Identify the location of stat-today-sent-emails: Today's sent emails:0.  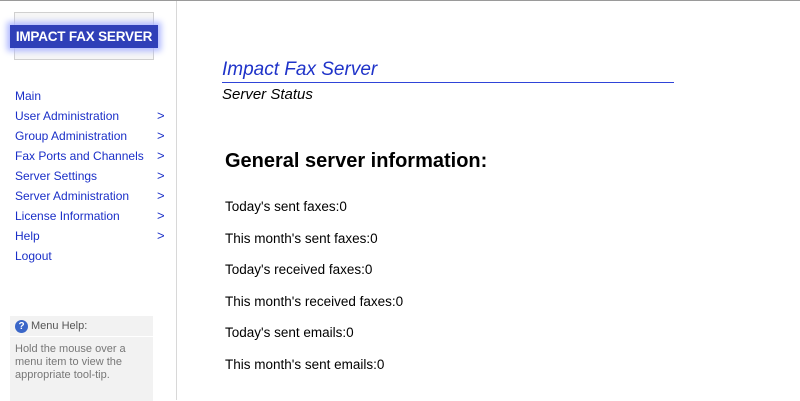
(289, 333).